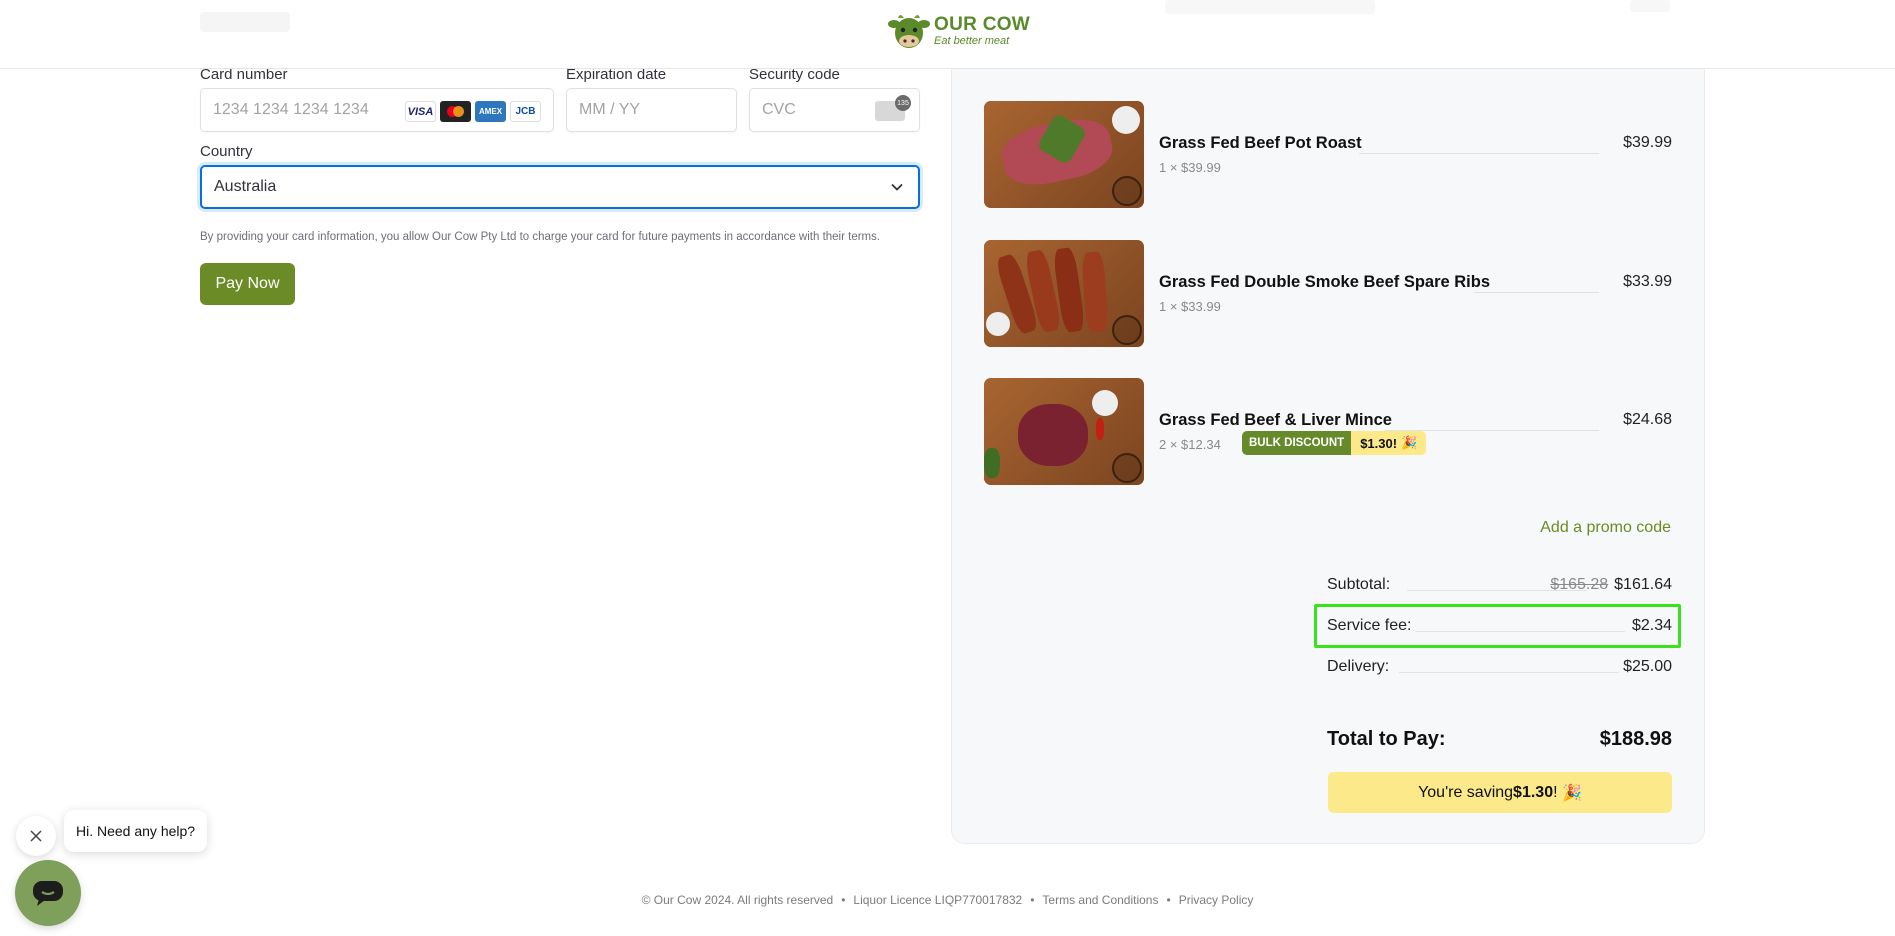  What do you see at coordinates (1270, 7) in the screenshot?
I see `header-faded-text` at bounding box center [1270, 7].